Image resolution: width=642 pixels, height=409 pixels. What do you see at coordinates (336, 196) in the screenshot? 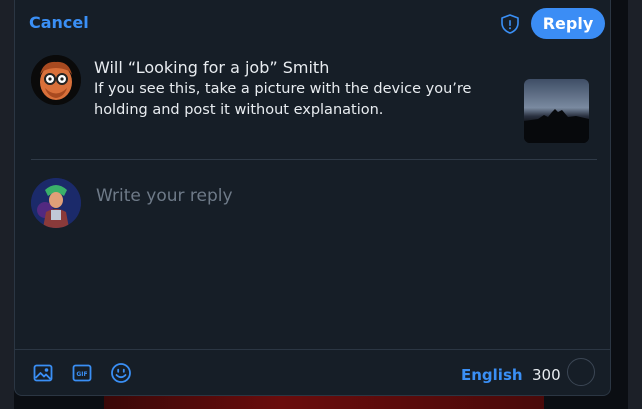
I see `reply-input` at bounding box center [336, 196].